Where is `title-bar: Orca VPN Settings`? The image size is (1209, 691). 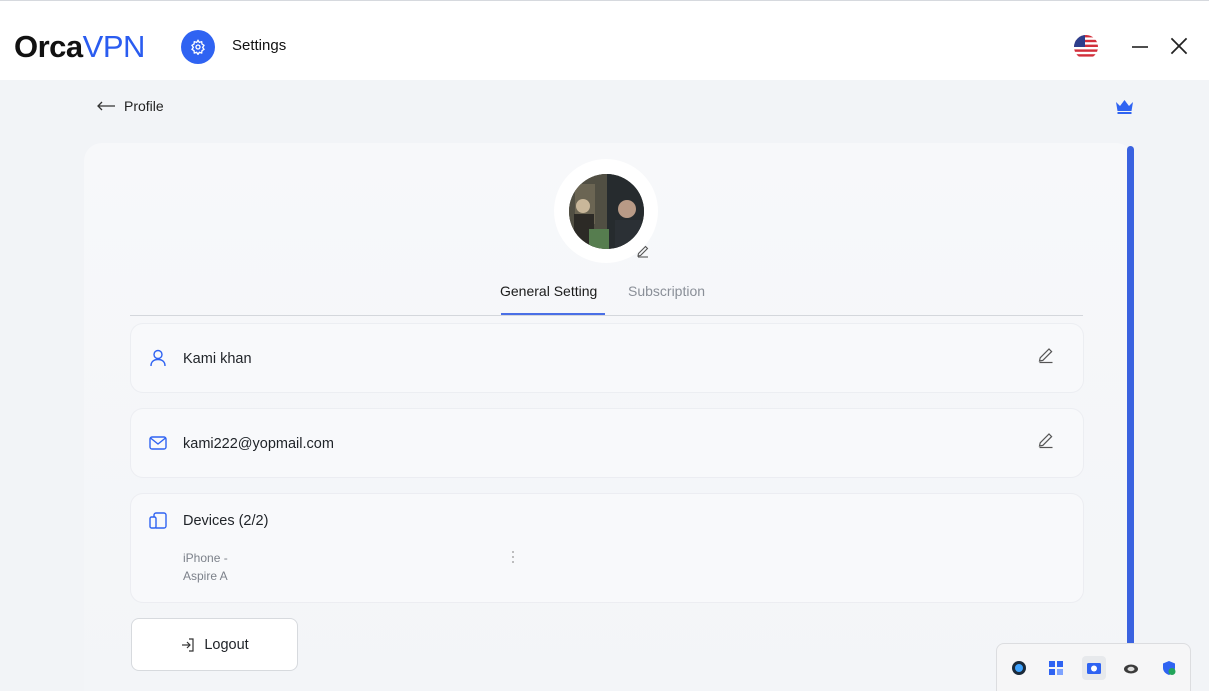 title-bar: Orca VPN Settings is located at coordinates (604, 40).